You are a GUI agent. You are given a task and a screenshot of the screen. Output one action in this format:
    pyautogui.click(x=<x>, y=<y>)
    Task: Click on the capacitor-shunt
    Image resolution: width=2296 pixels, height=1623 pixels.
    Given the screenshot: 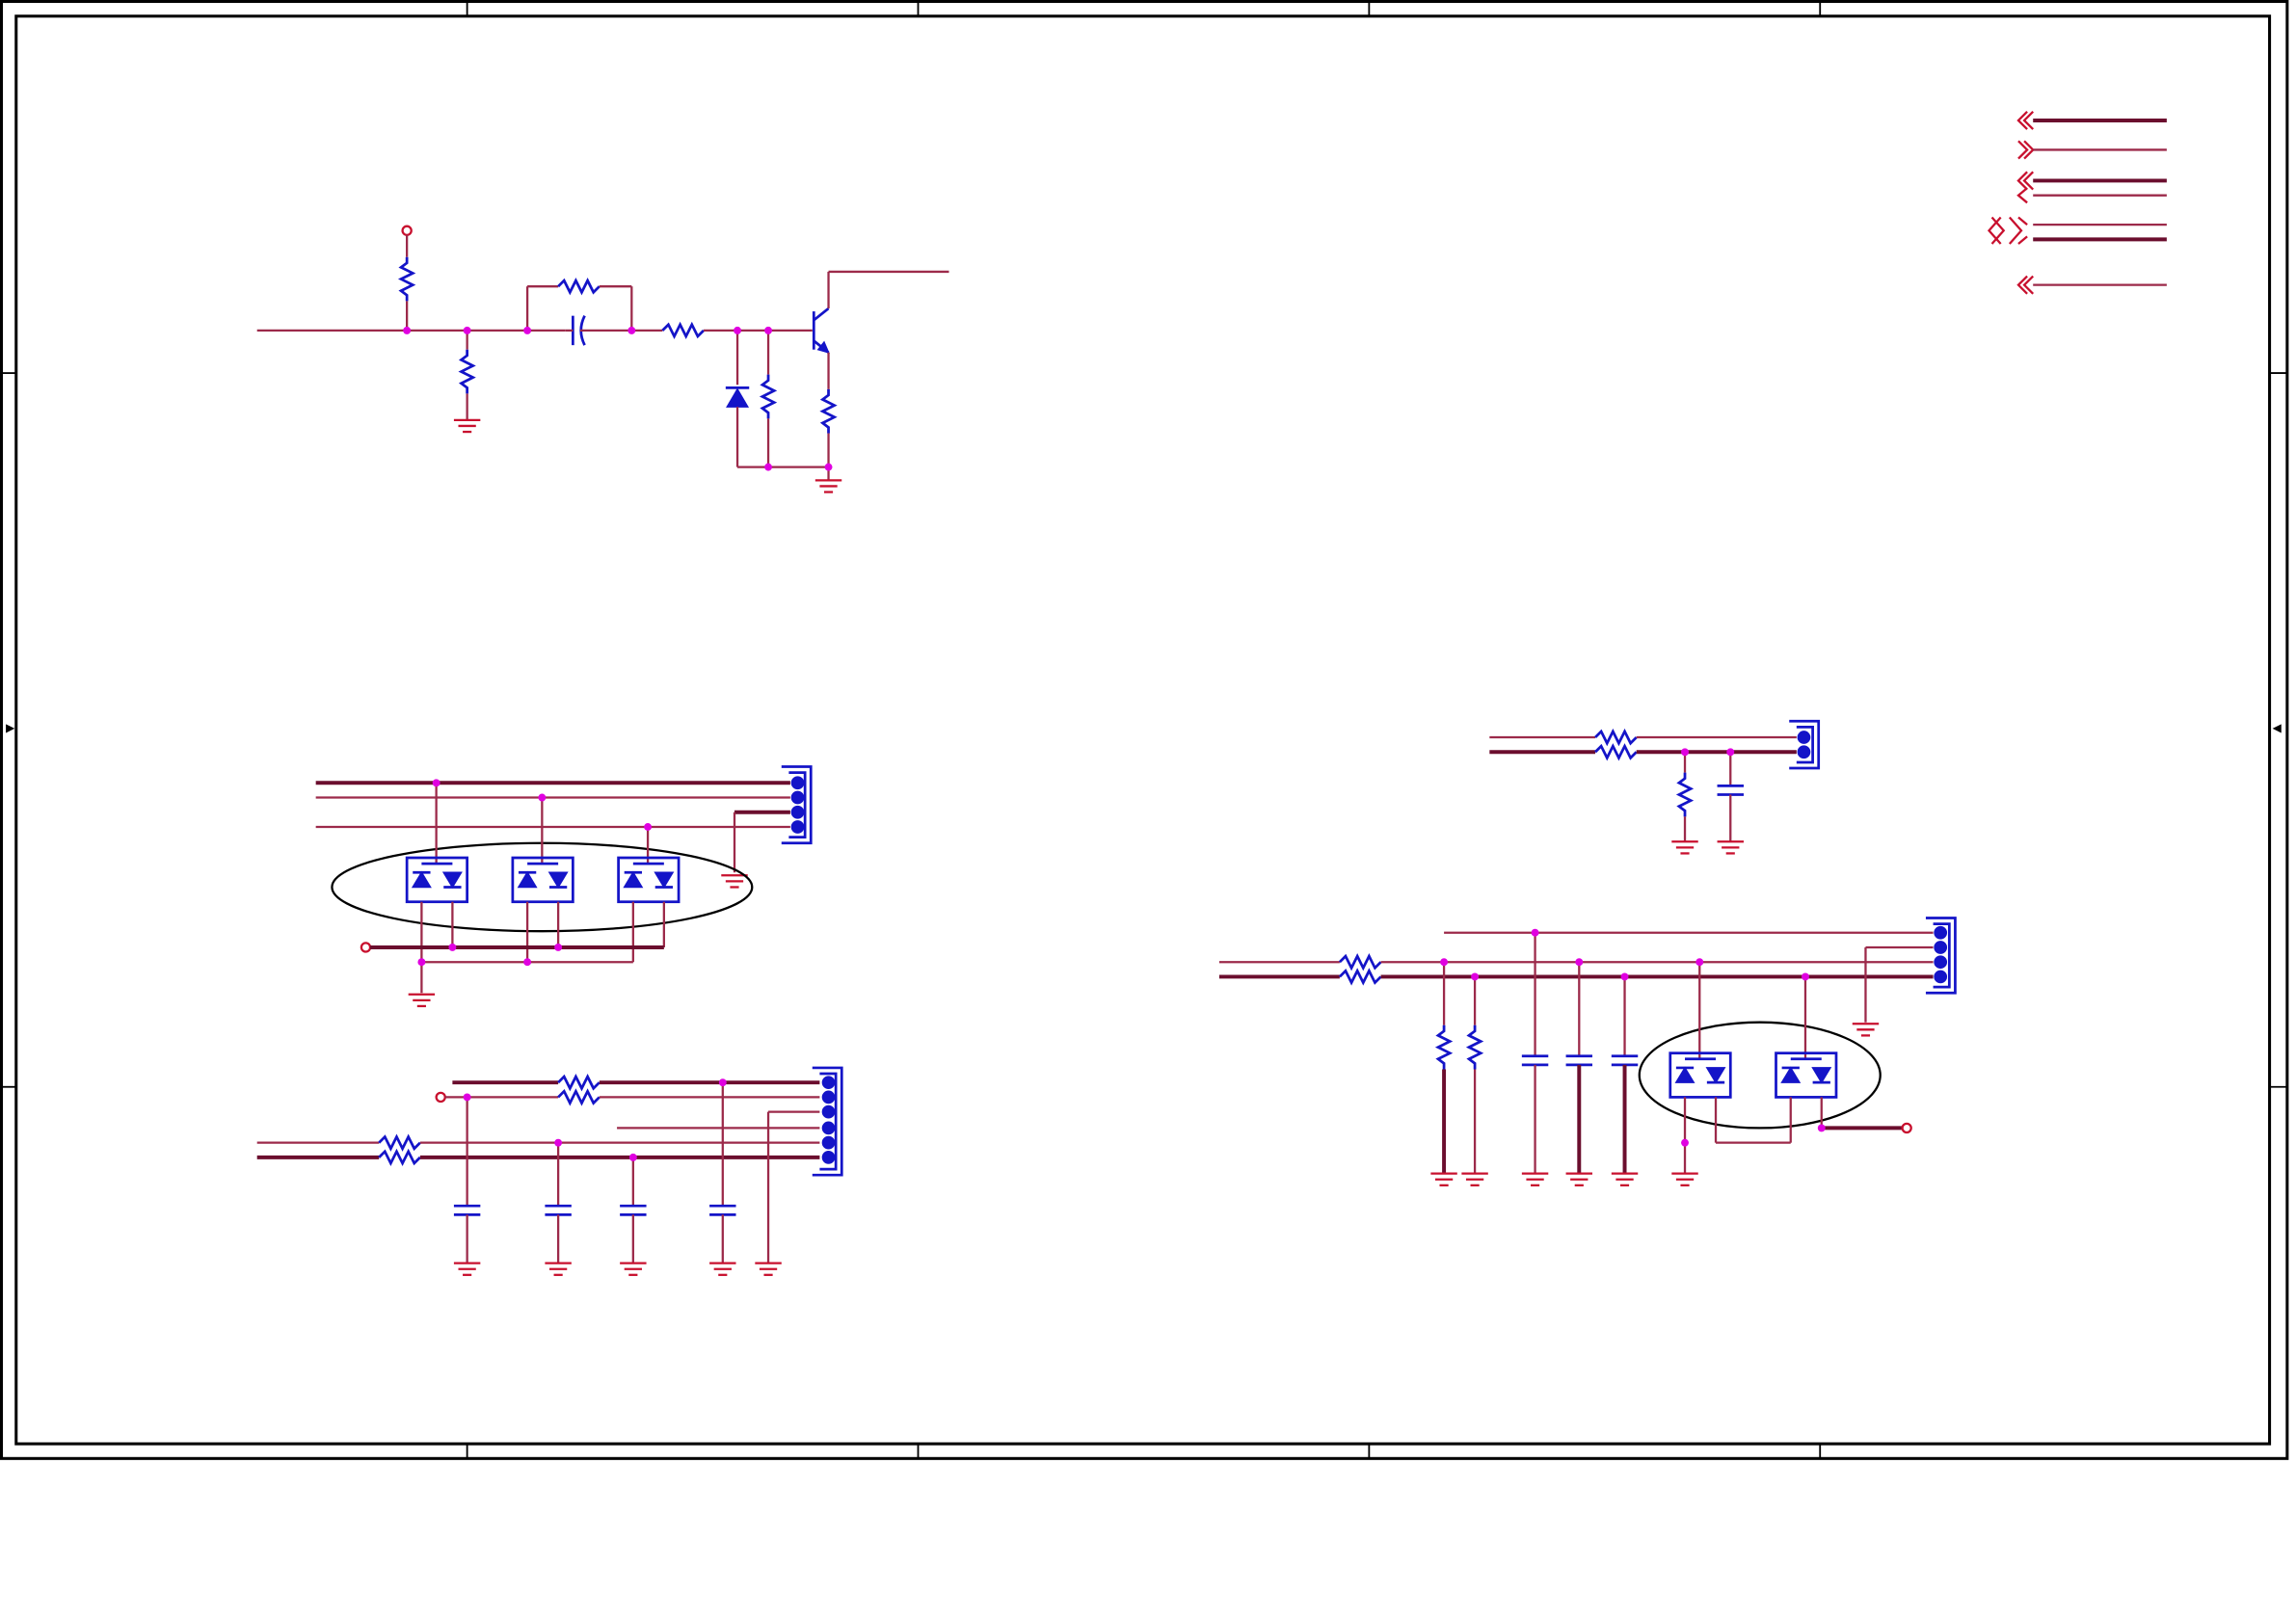 What is the action you would take?
    pyautogui.click(x=1730, y=797)
    